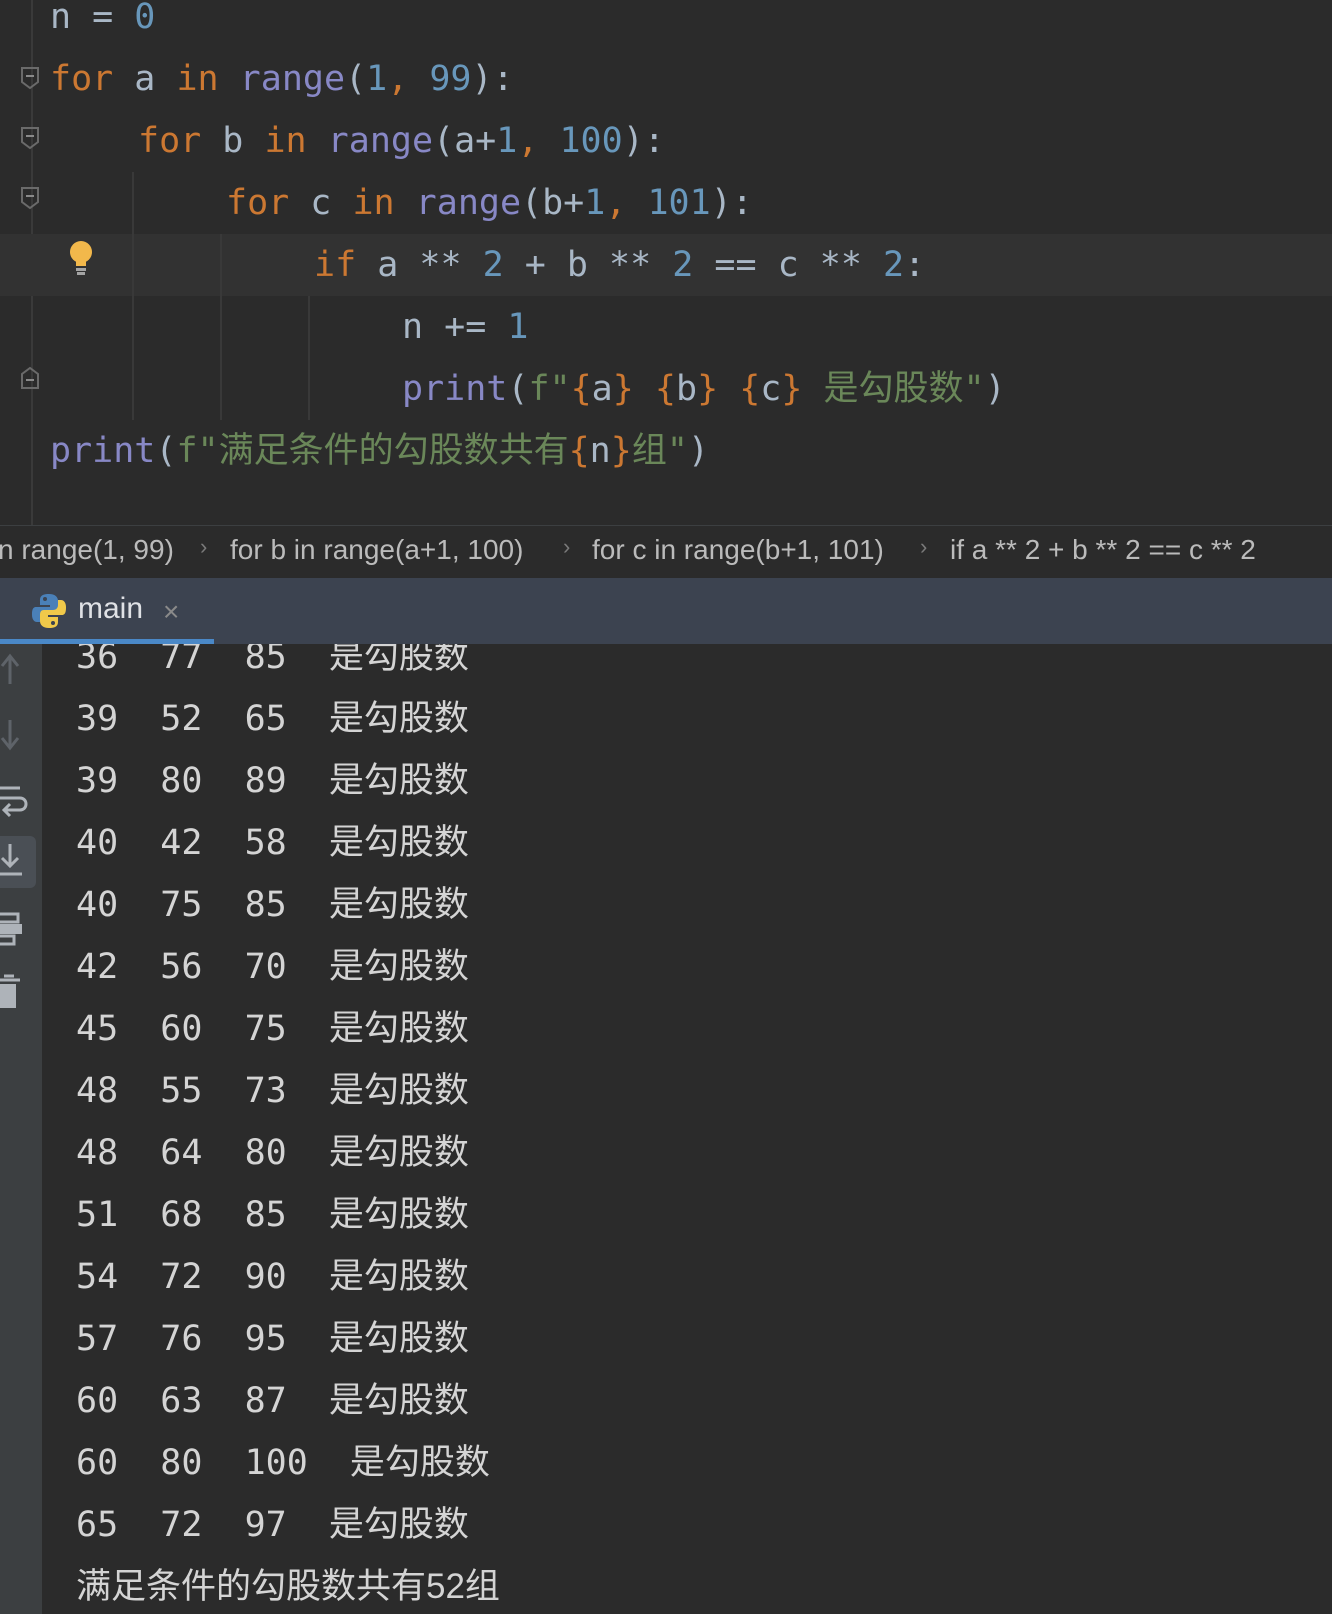  I want to click on run-tab-bar: main ×, so click(666, 611).